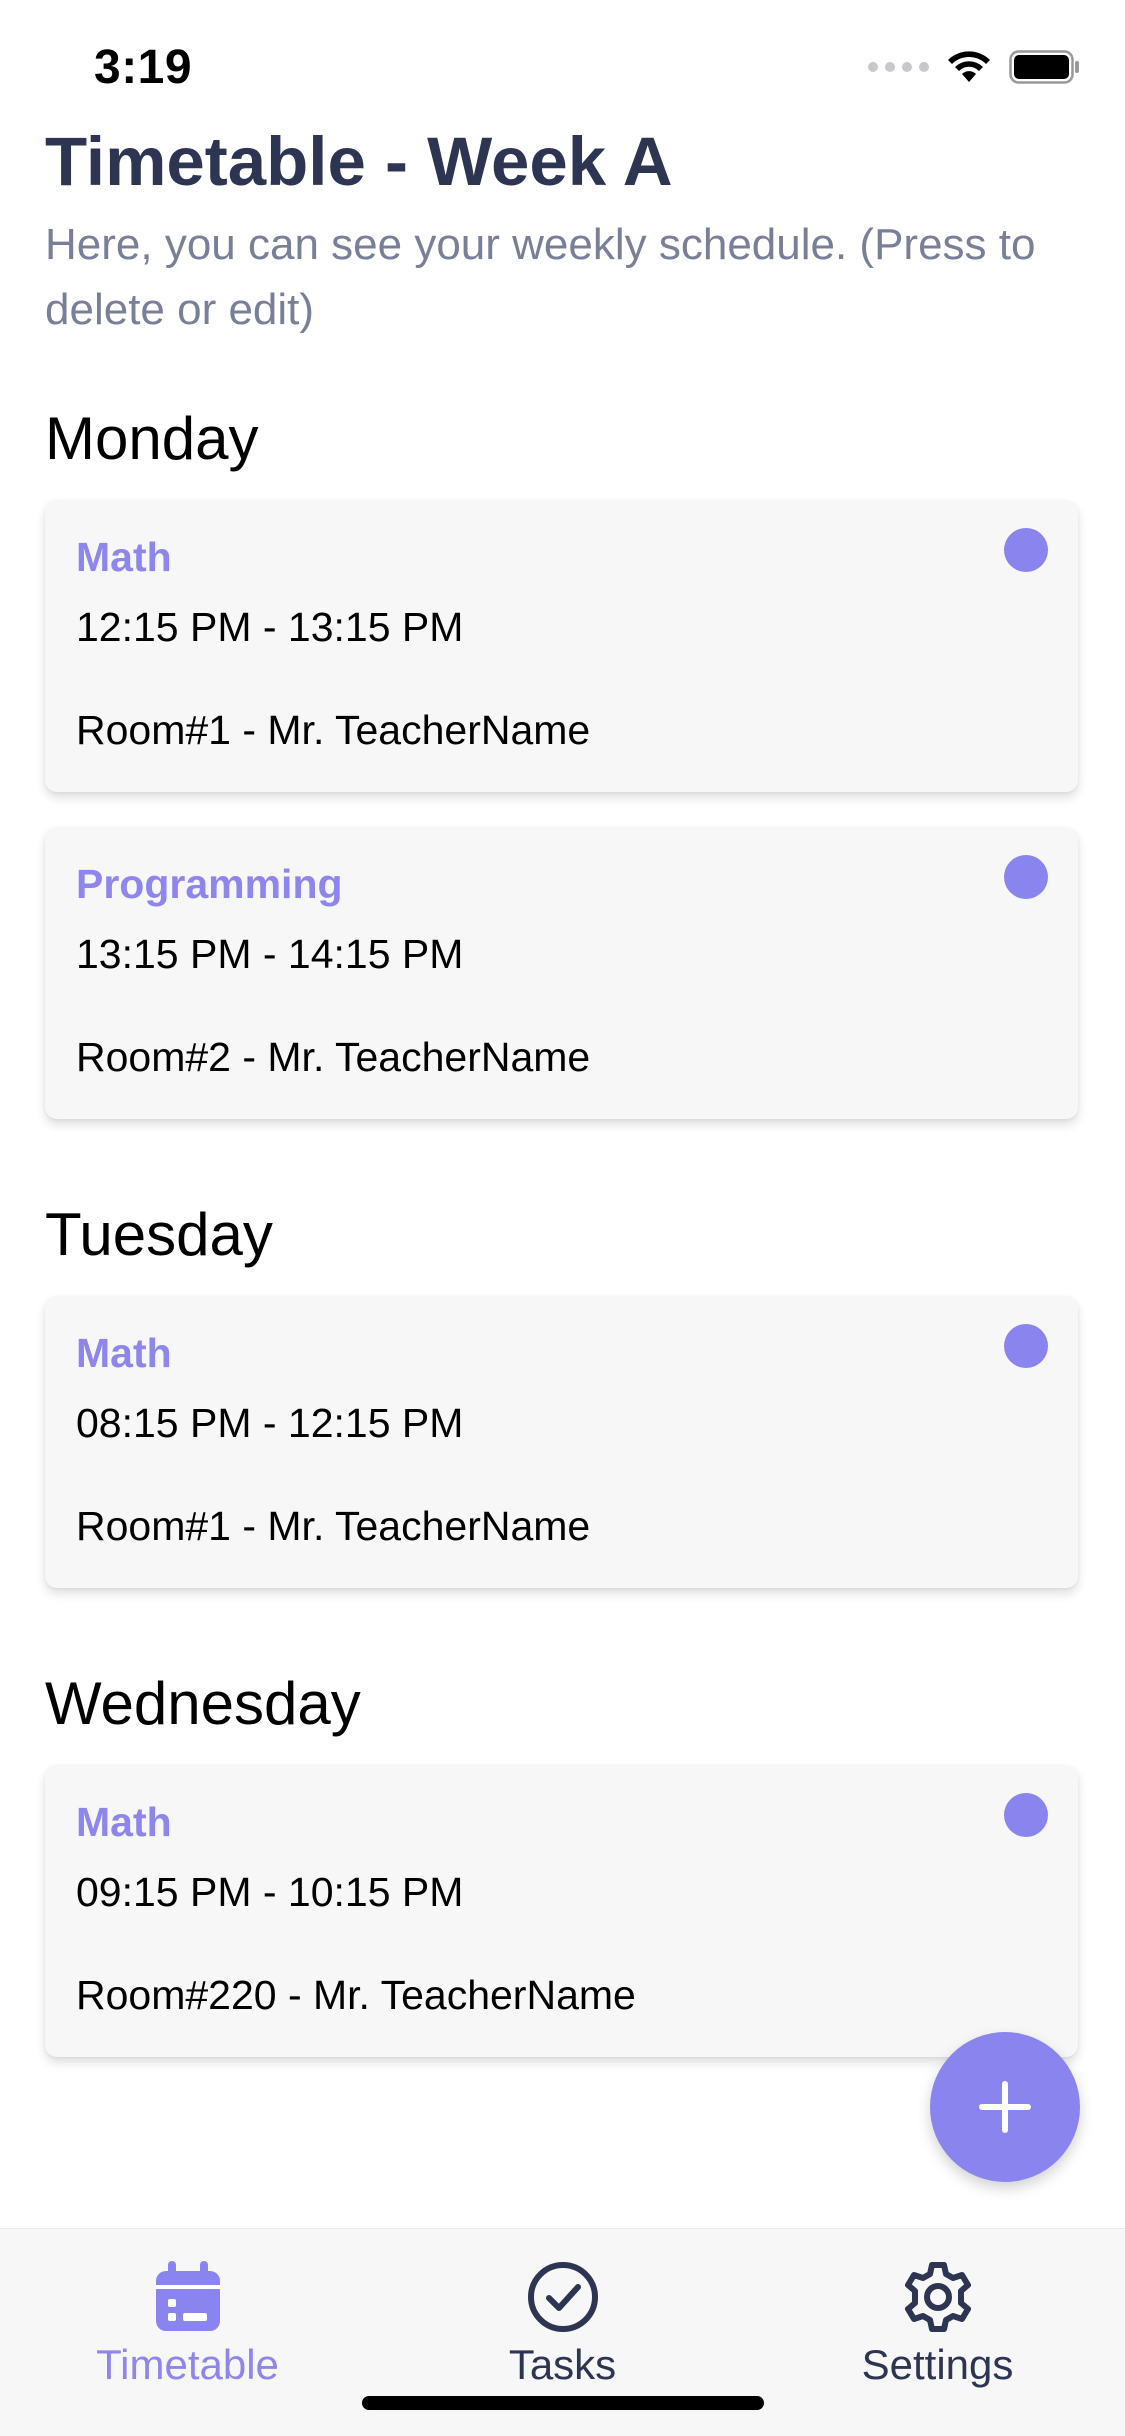  What do you see at coordinates (937, 2364) in the screenshot?
I see `tab-label: Settings` at bounding box center [937, 2364].